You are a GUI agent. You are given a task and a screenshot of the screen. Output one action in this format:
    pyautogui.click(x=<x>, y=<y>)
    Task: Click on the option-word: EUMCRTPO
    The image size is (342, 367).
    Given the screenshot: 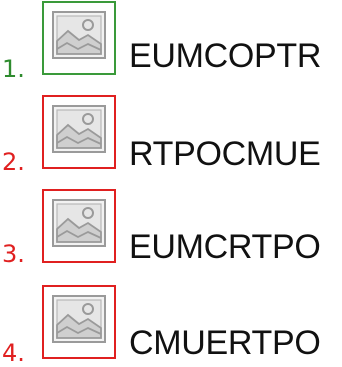 What is the action you would take?
    pyautogui.click(x=225, y=247)
    